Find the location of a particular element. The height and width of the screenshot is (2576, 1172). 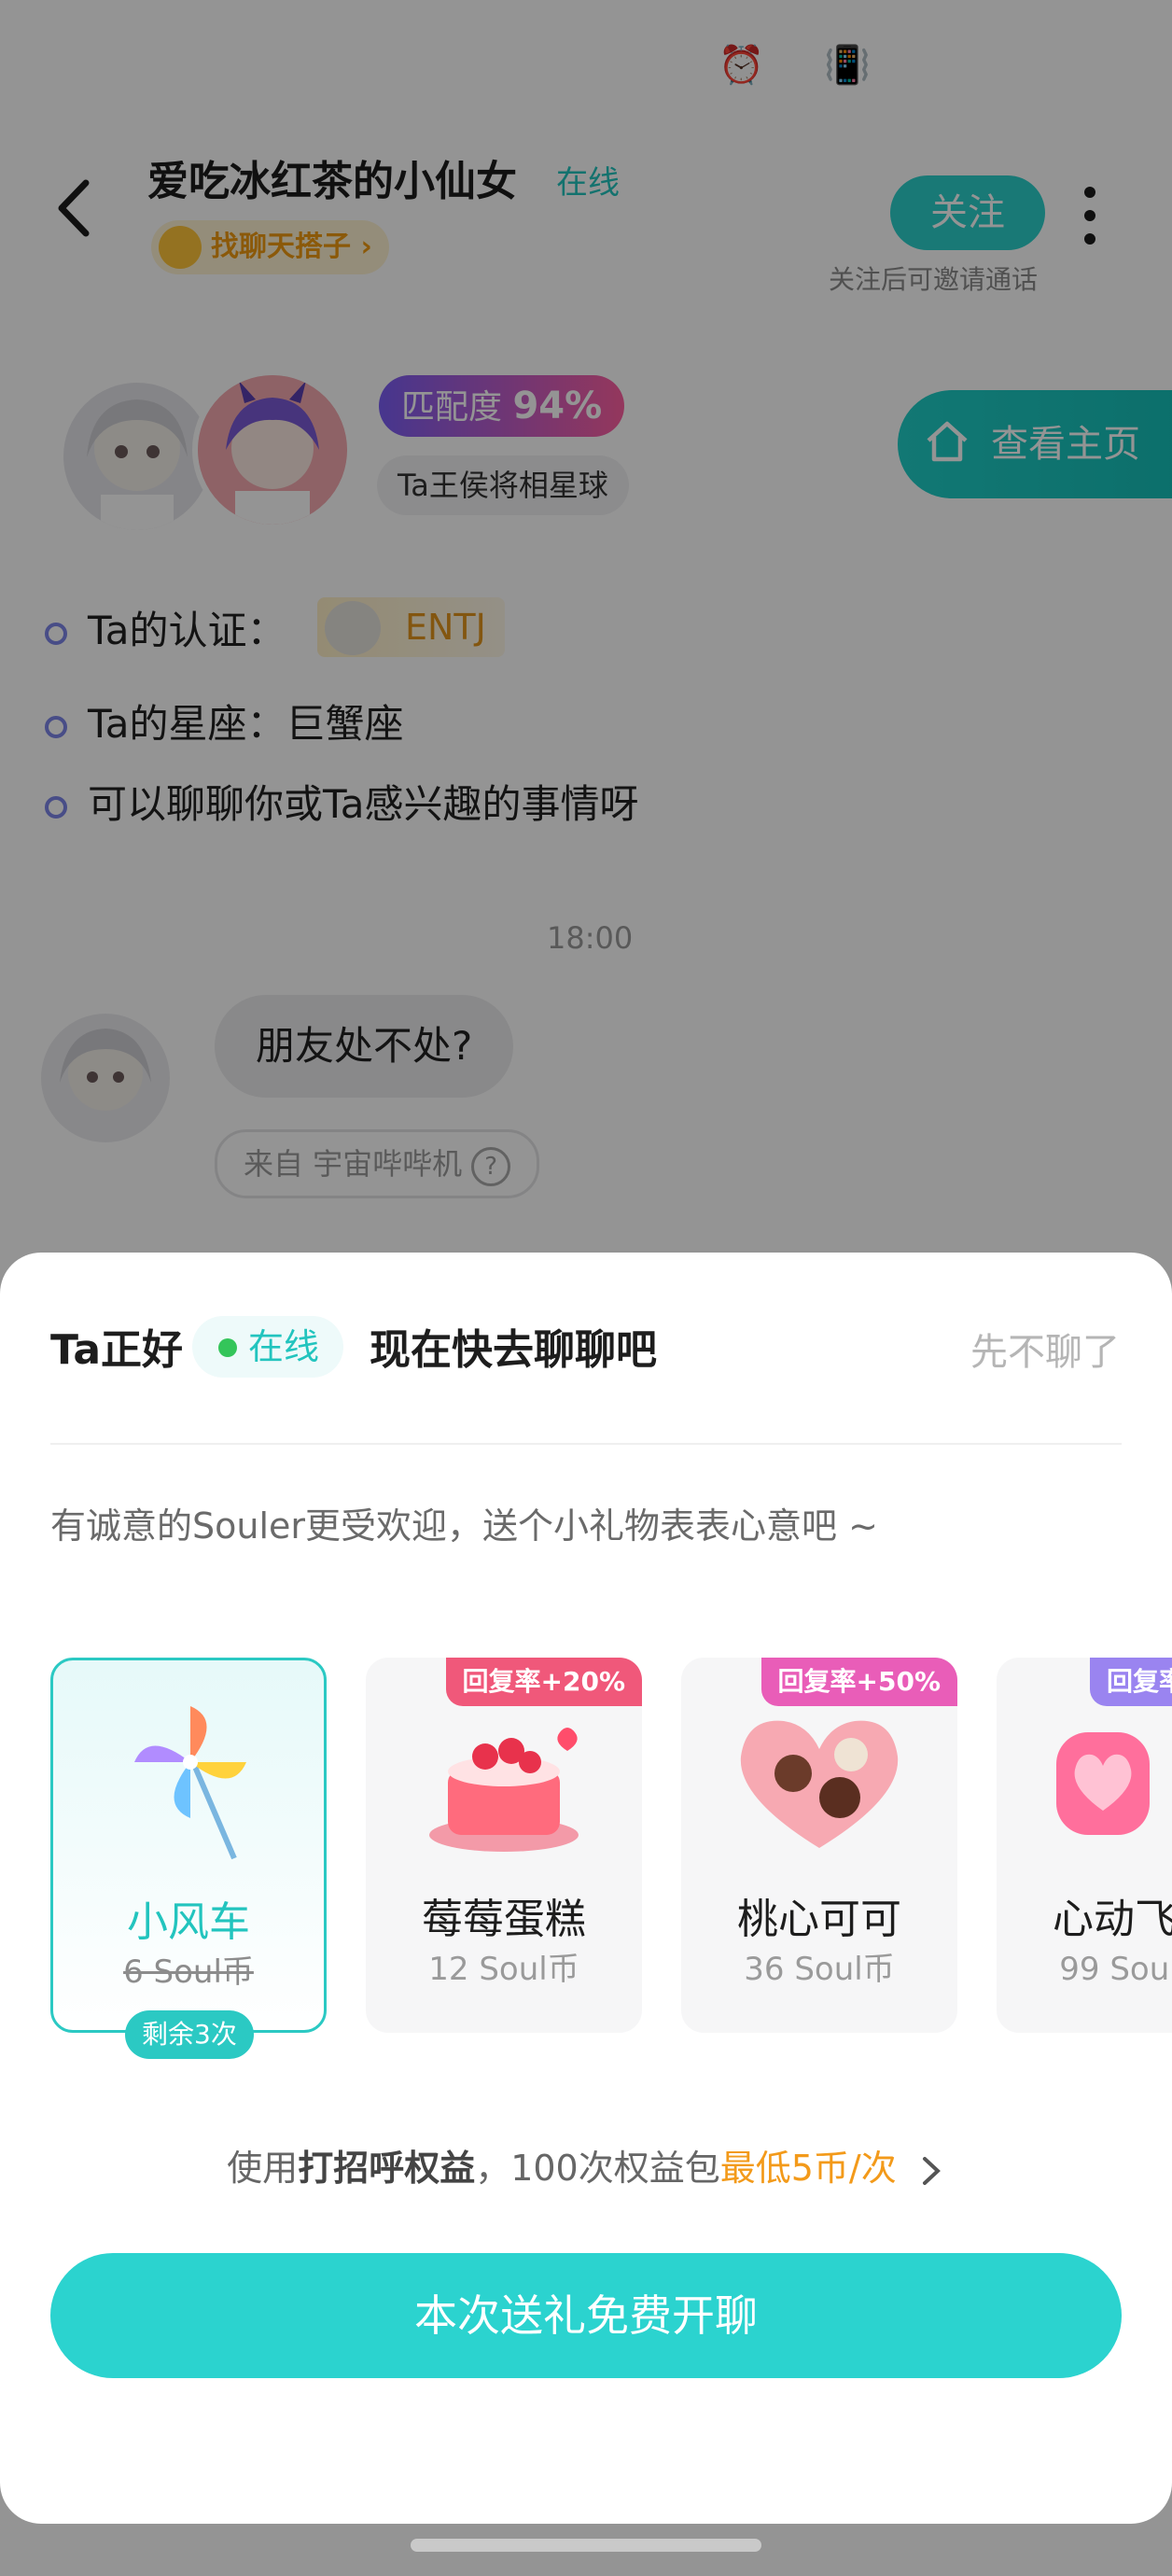

gift-price: 99 Soul币 is located at coordinates (1115, 1970).